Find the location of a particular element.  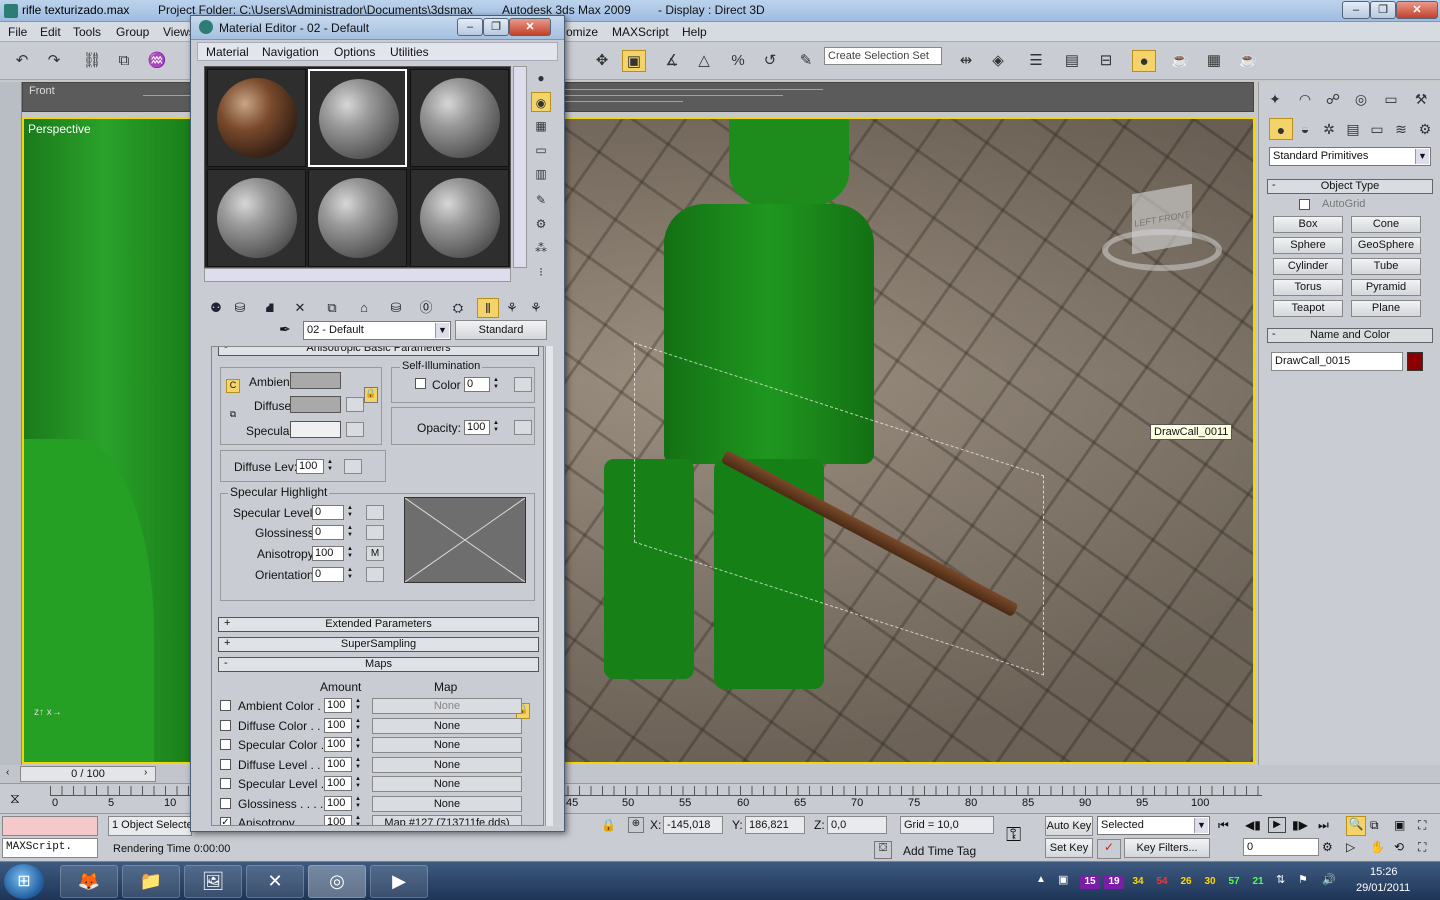

current-frame-field: 0 is located at coordinates (1281, 847).